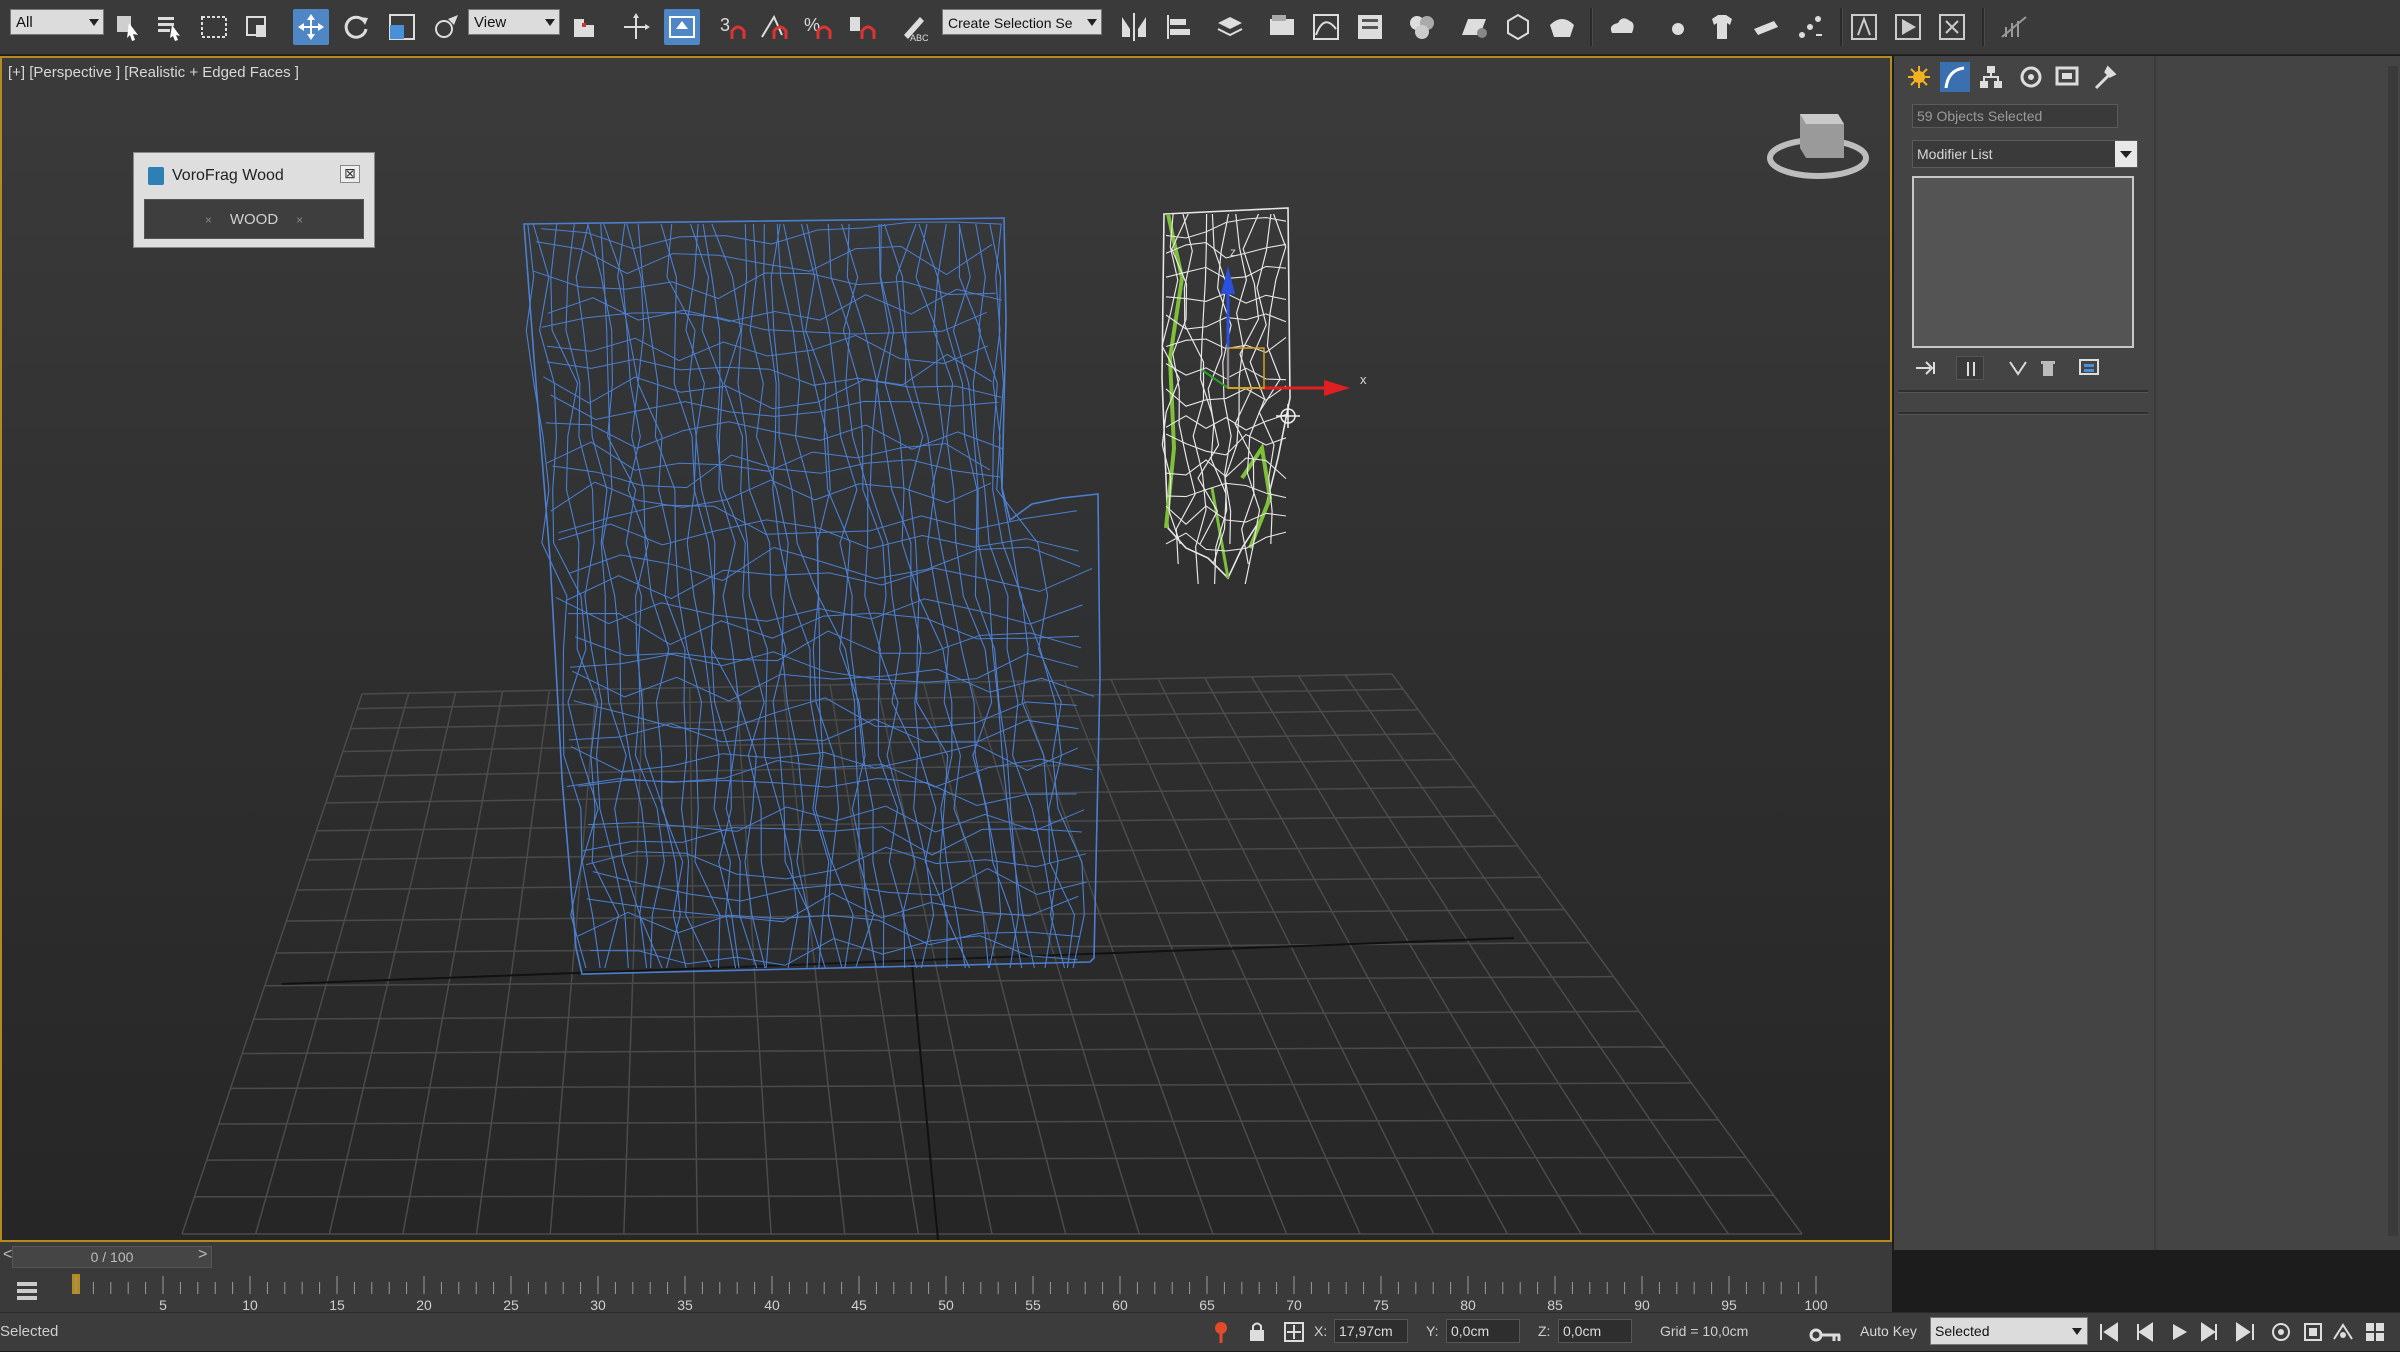 The image size is (2400, 1352). What do you see at coordinates (2015, 116) in the screenshot?
I see `selection-name-field: 59 Objects Selected` at bounding box center [2015, 116].